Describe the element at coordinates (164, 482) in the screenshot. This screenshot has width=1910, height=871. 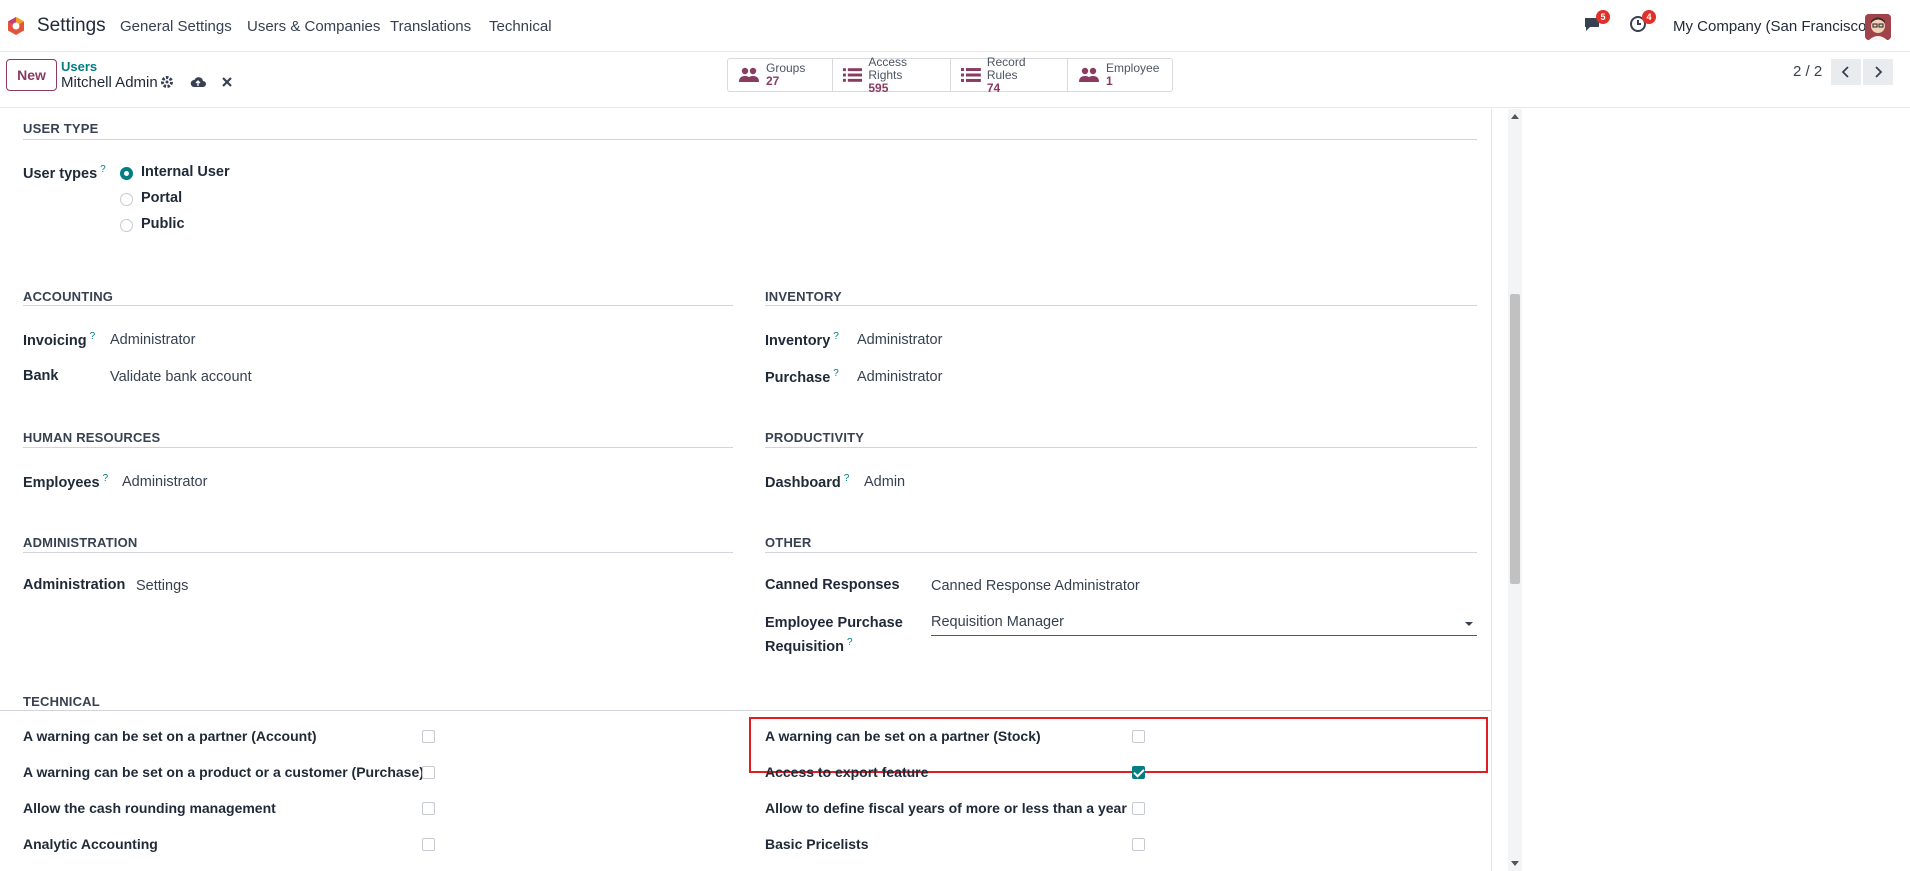
I see `field-value-employees: Administrator` at that location.